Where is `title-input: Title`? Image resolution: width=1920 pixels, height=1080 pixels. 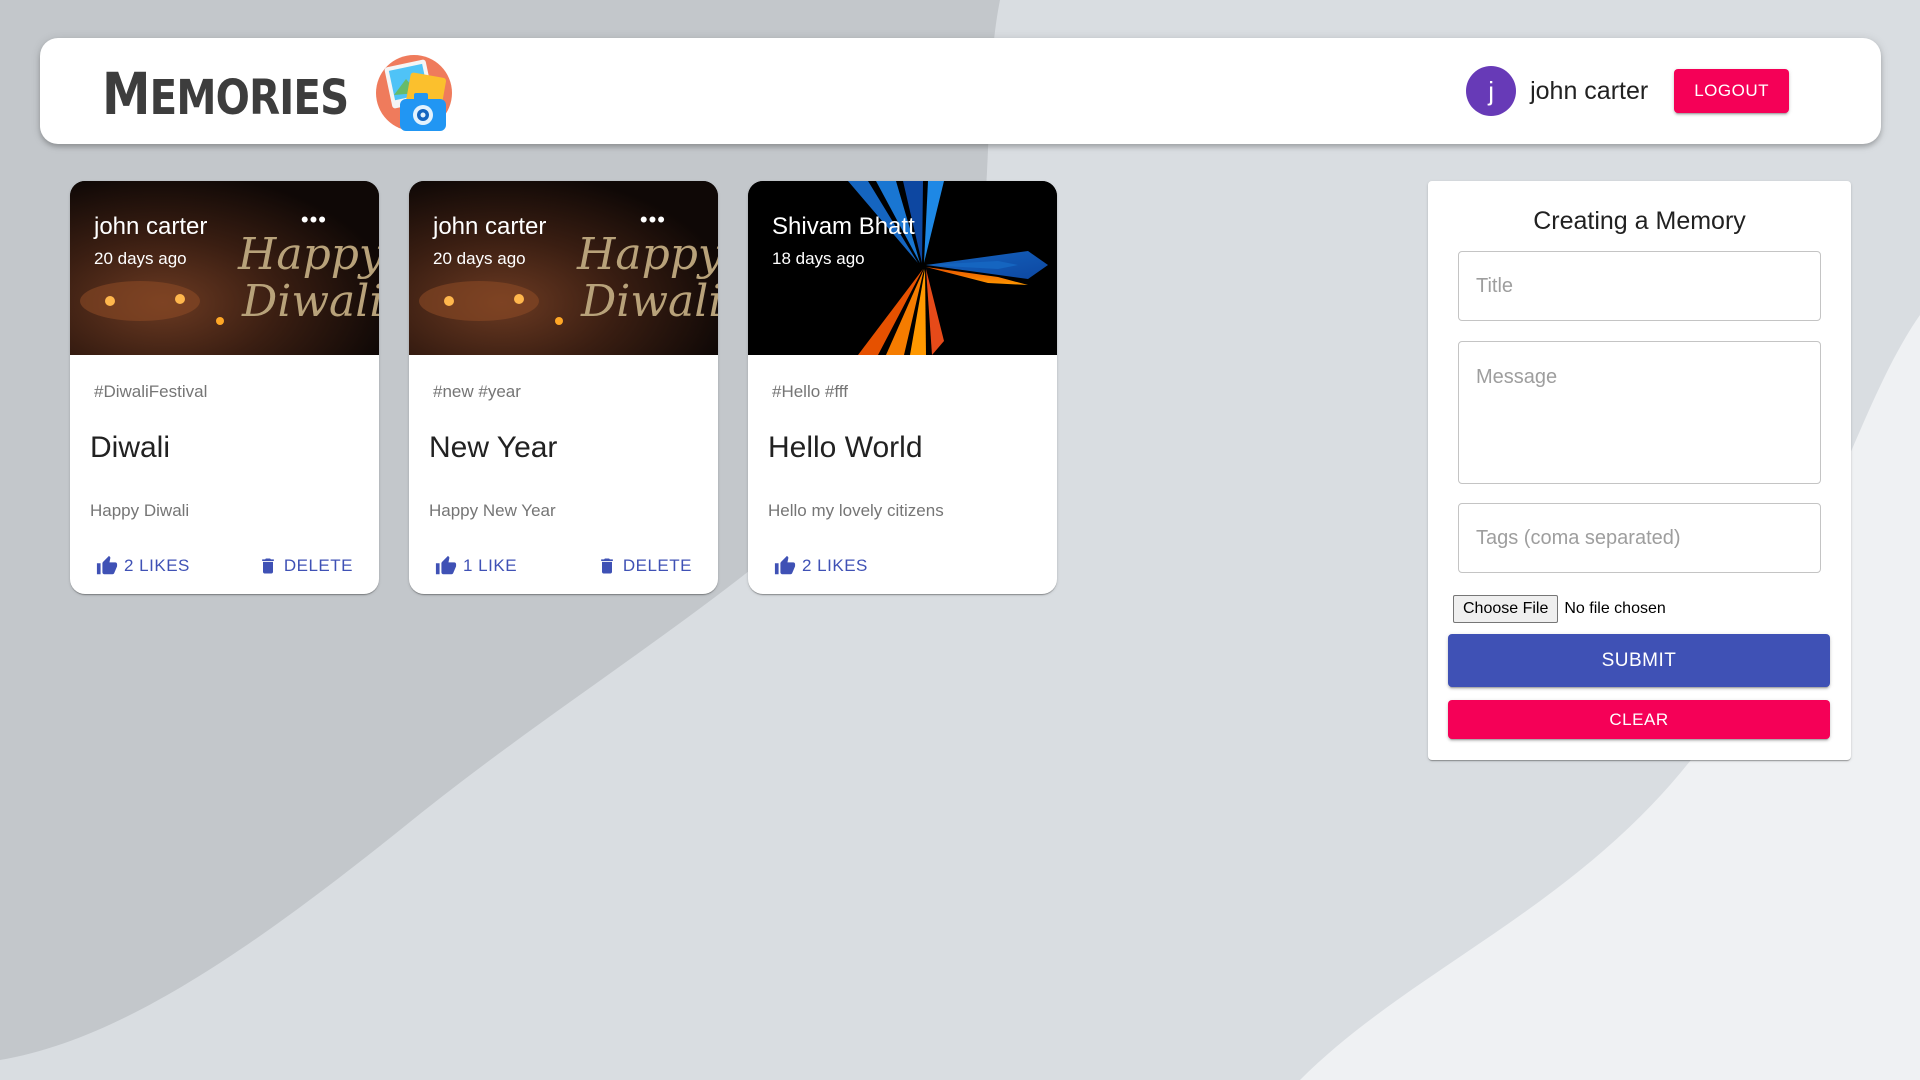 title-input: Title is located at coordinates (1639, 286).